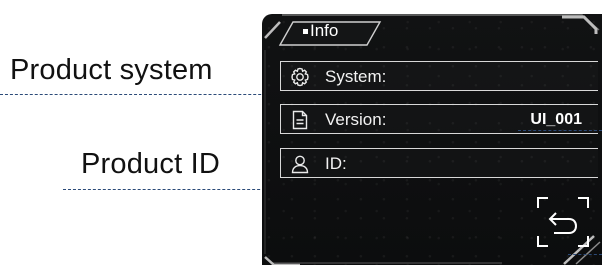 The image size is (602, 265). Describe the element at coordinates (300, 120) in the screenshot. I see `document-icon` at that location.